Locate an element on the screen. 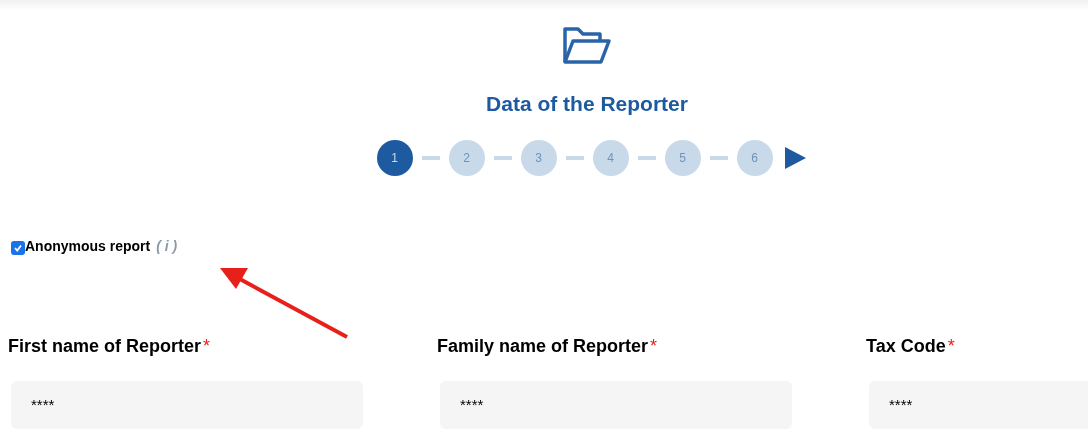 The height and width of the screenshot is (437, 1088). step-indicator: 1 is located at coordinates (394, 157).